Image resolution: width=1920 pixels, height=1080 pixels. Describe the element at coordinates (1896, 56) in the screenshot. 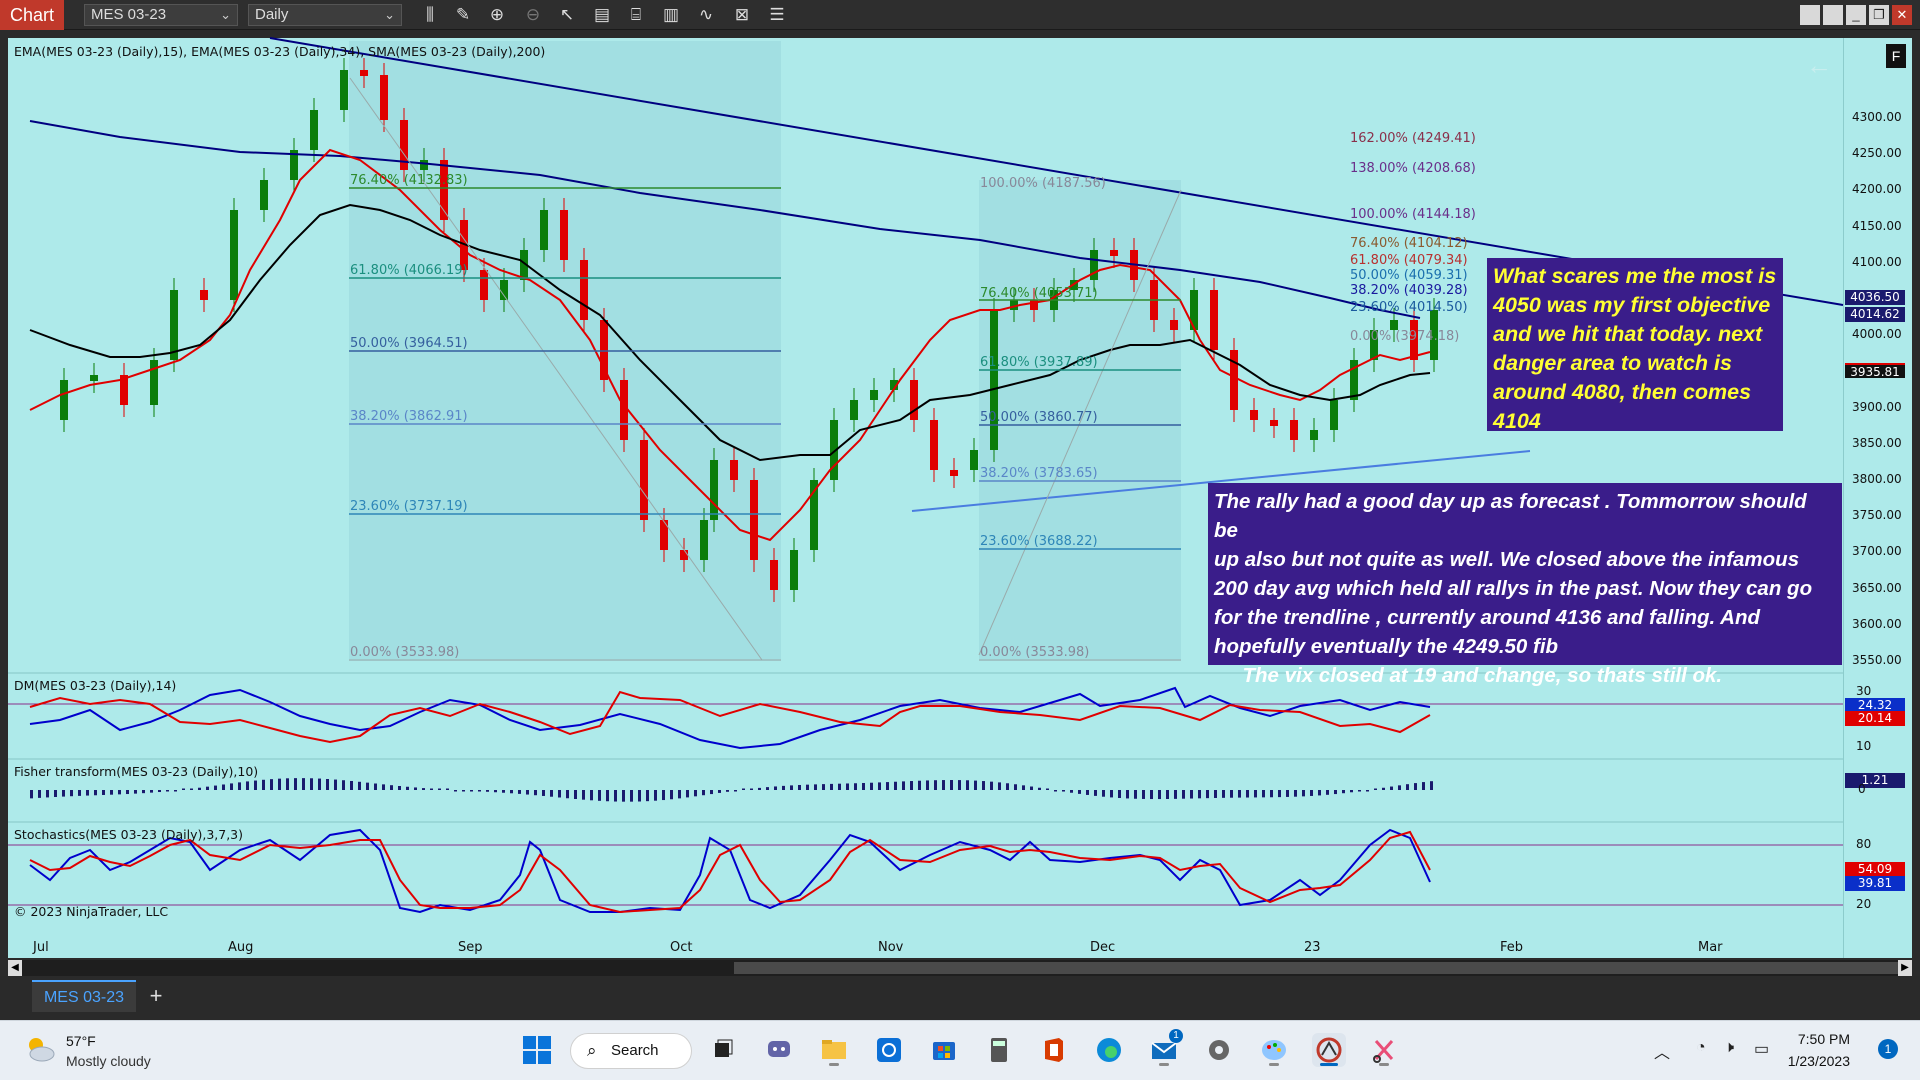

I see `f-button: F` at that location.